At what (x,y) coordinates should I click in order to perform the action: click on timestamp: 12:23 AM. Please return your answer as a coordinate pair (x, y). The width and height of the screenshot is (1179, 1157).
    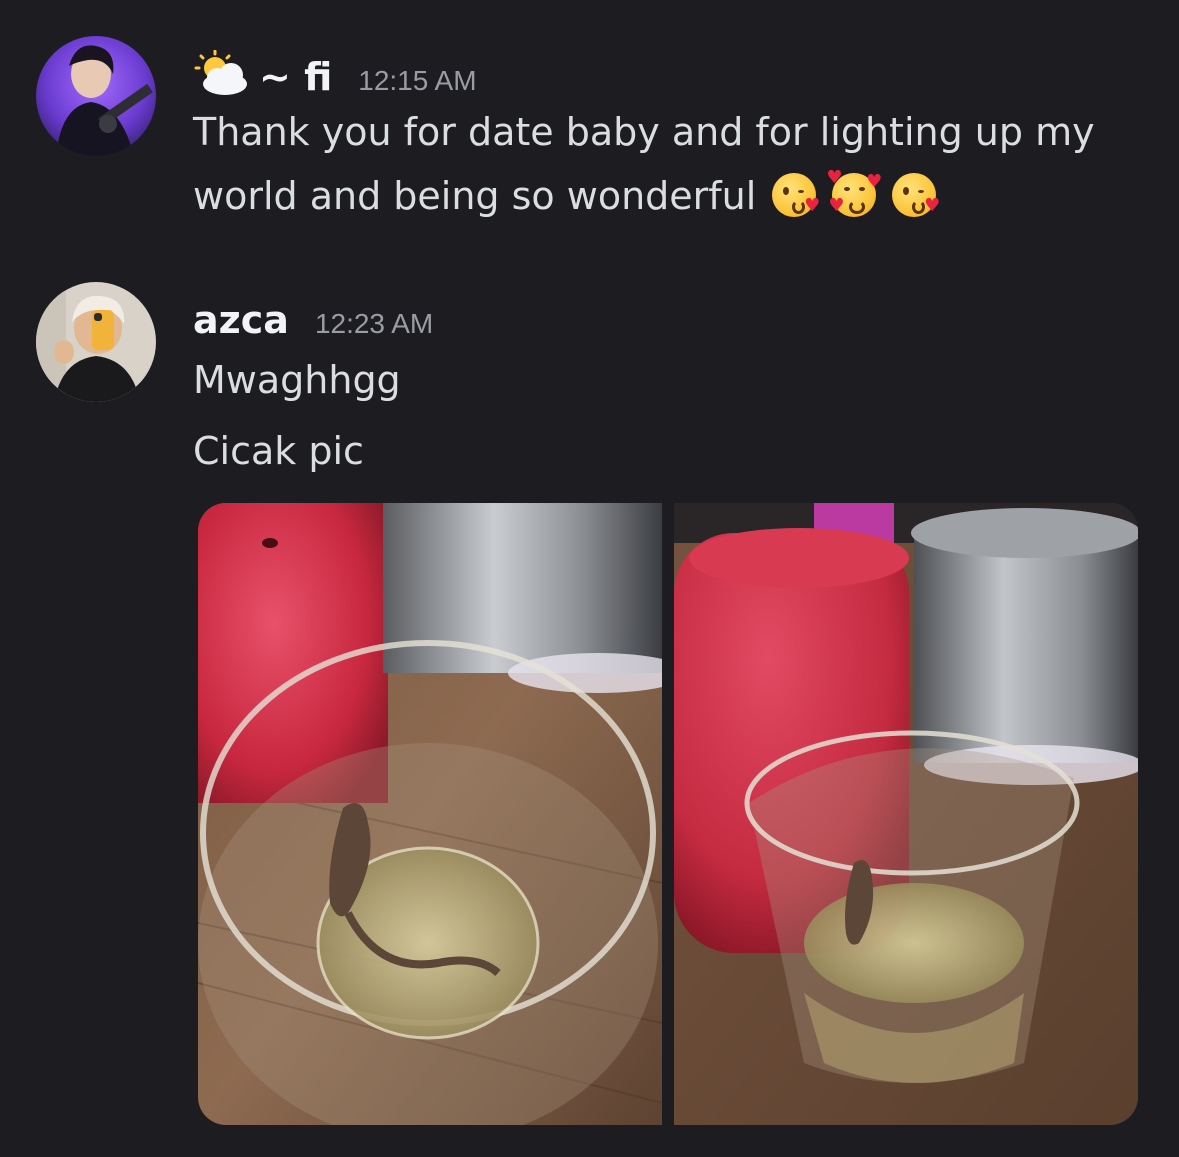
    Looking at the image, I should click on (374, 323).